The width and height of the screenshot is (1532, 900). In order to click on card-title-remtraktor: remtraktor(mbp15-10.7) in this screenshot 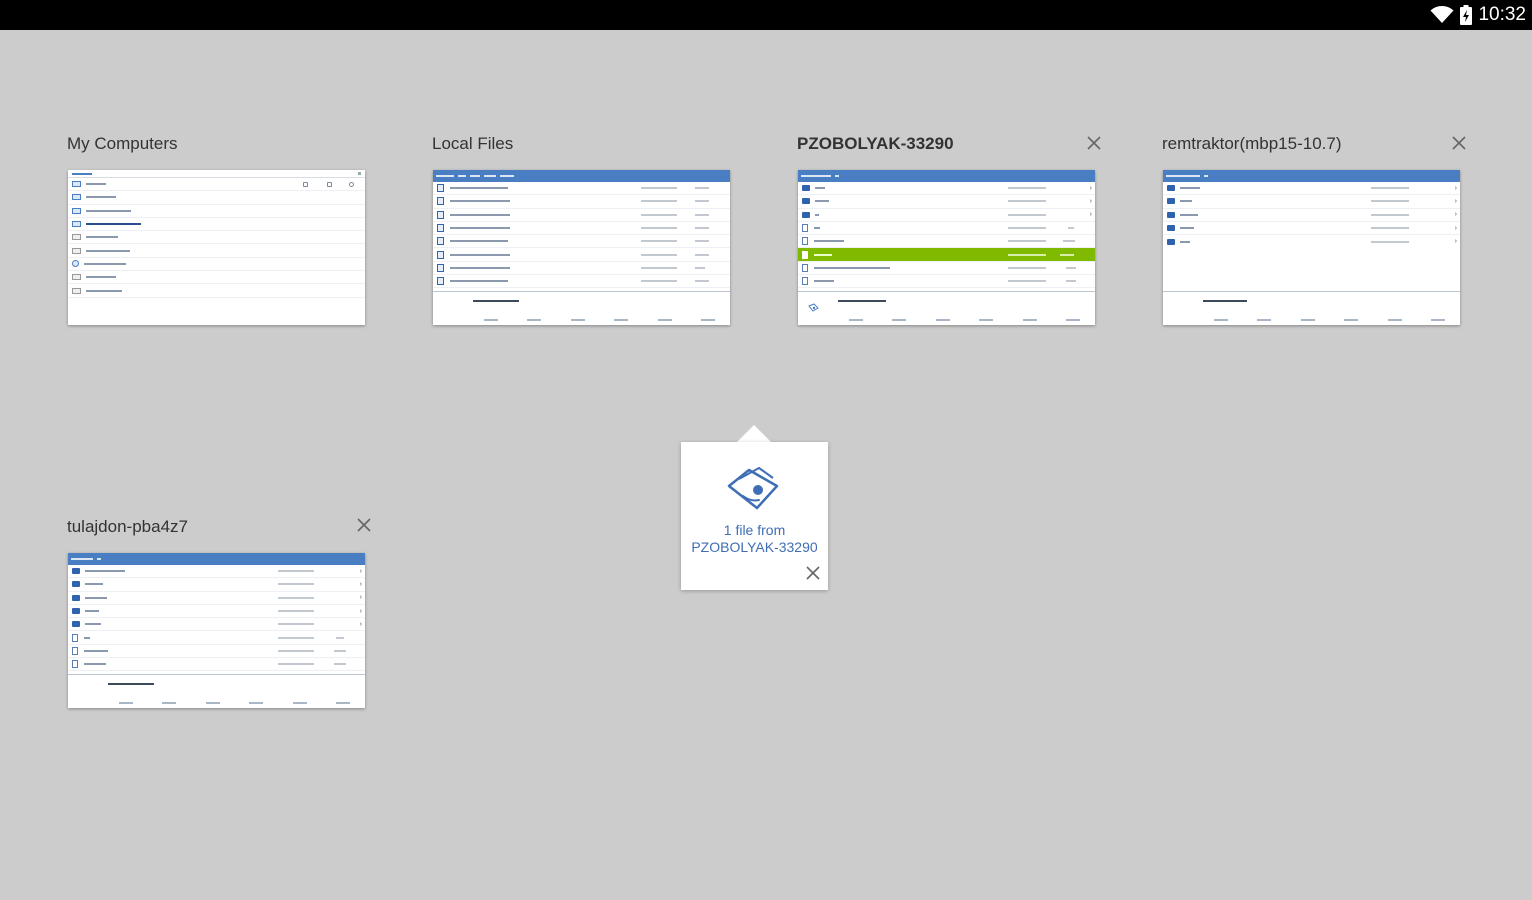, I will do `click(1252, 143)`.